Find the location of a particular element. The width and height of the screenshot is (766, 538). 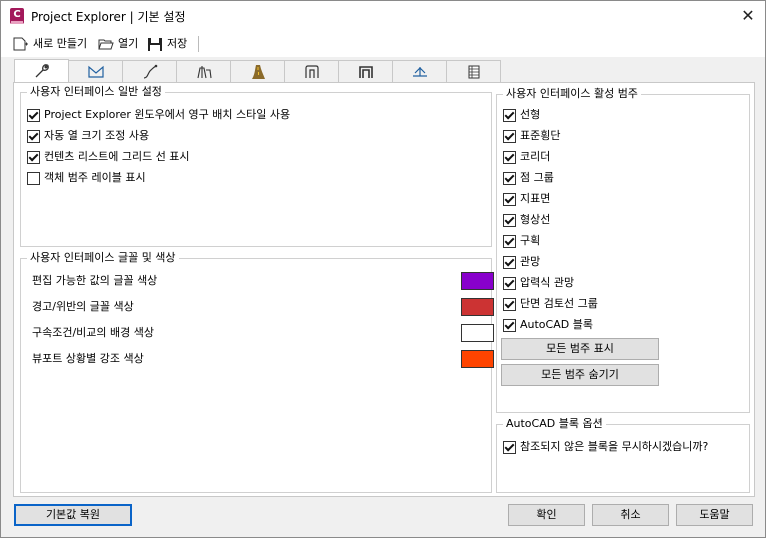

open-button: 열기 is located at coordinates (120, 44).